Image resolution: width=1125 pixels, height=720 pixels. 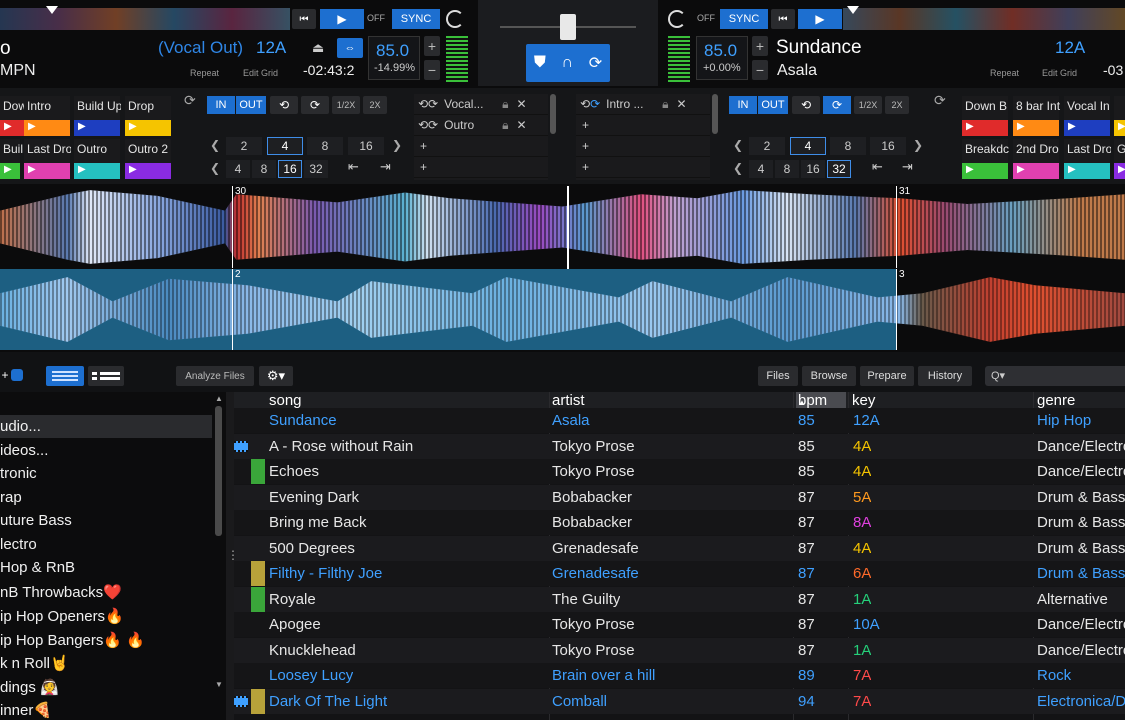 I want to click on column-key: key, so click(x=863, y=400).